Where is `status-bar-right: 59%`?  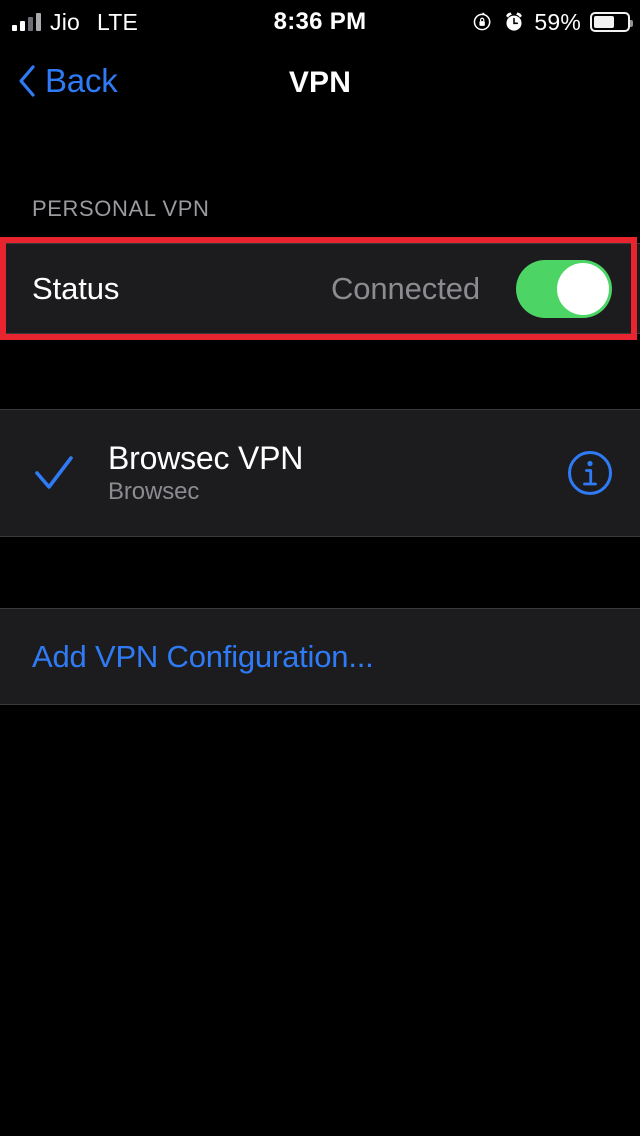
status-bar-right: 59% is located at coordinates (552, 22).